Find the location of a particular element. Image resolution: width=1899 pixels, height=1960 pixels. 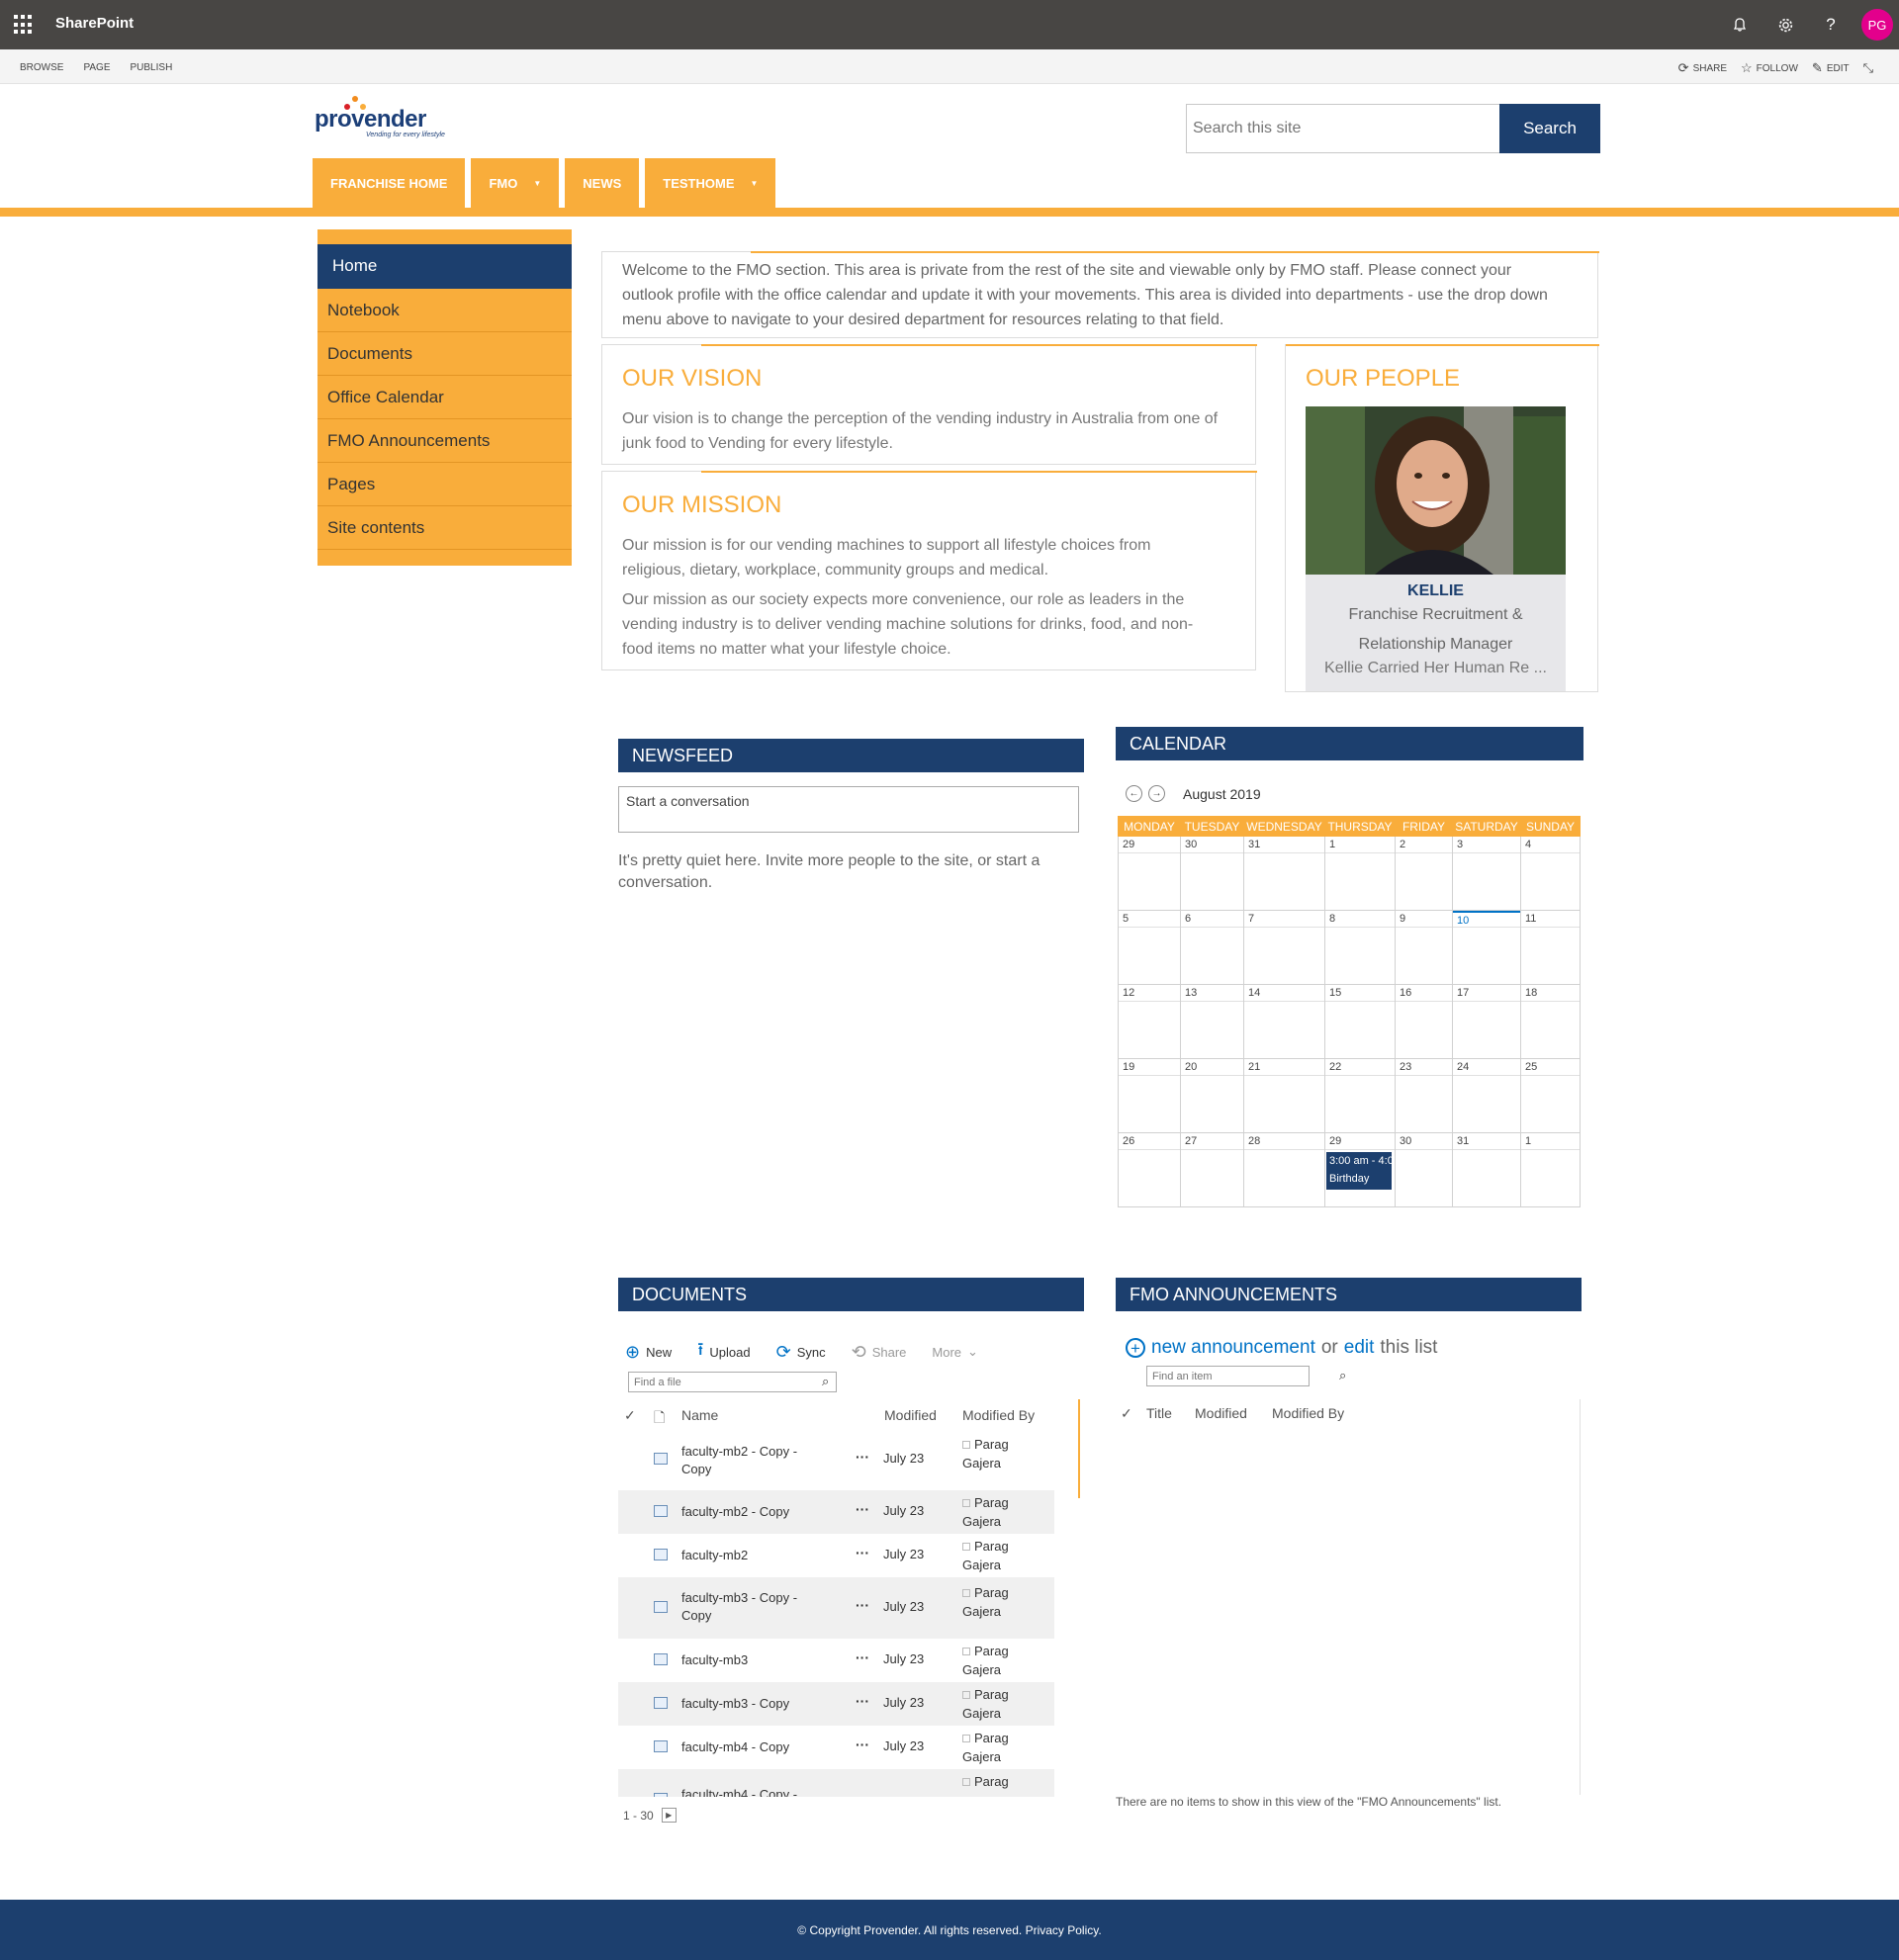

new-document-button: ⊕ New is located at coordinates (648, 1352).